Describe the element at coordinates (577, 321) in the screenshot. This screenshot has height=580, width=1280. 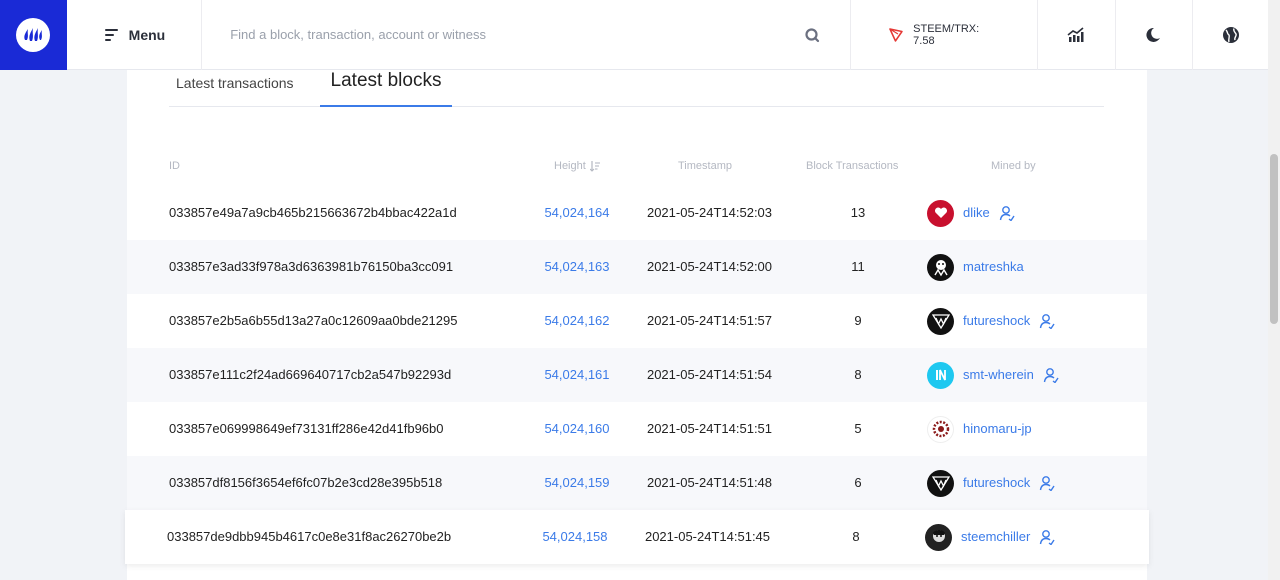
I see `block-height-link: 54,024,162` at that location.